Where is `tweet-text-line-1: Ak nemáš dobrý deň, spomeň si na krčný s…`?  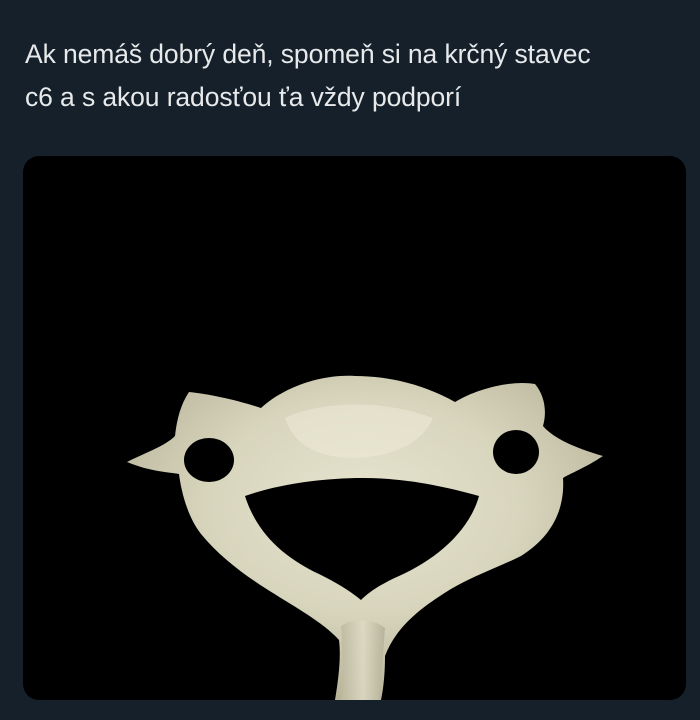 tweet-text-line-1: Ak nemáš dobrý deň, spomeň si na krčný s… is located at coordinates (308, 54).